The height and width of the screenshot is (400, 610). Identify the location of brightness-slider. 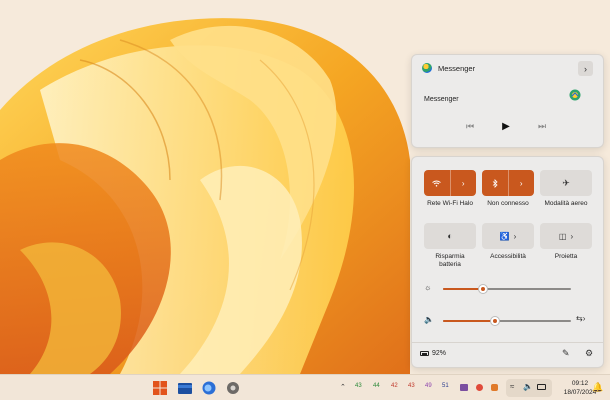
(507, 289).